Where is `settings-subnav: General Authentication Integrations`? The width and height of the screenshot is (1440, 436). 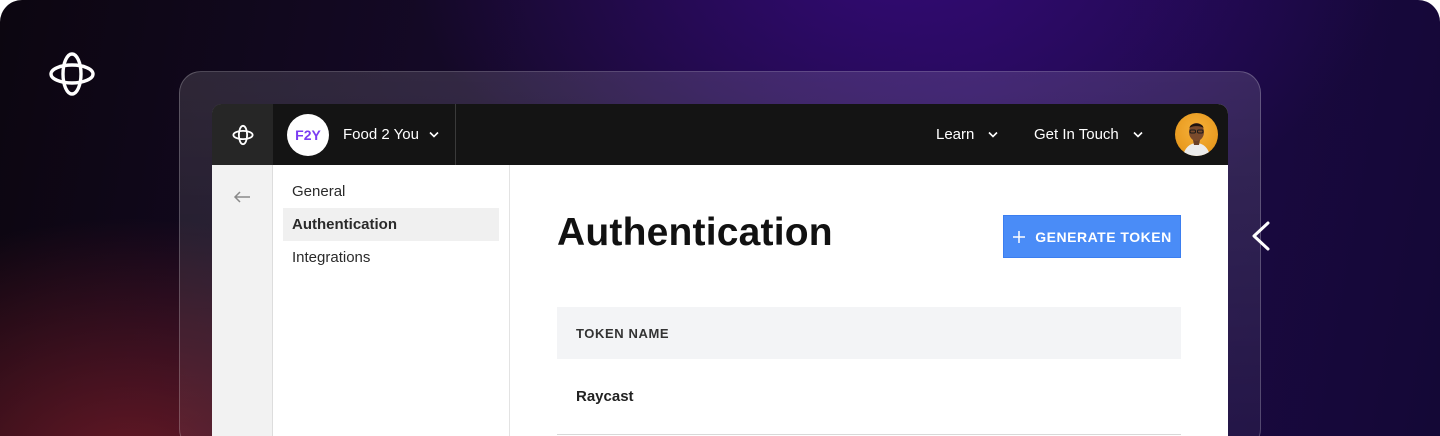
settings-subnav: General Authentication Integrations is located at coordinates (391, 300).